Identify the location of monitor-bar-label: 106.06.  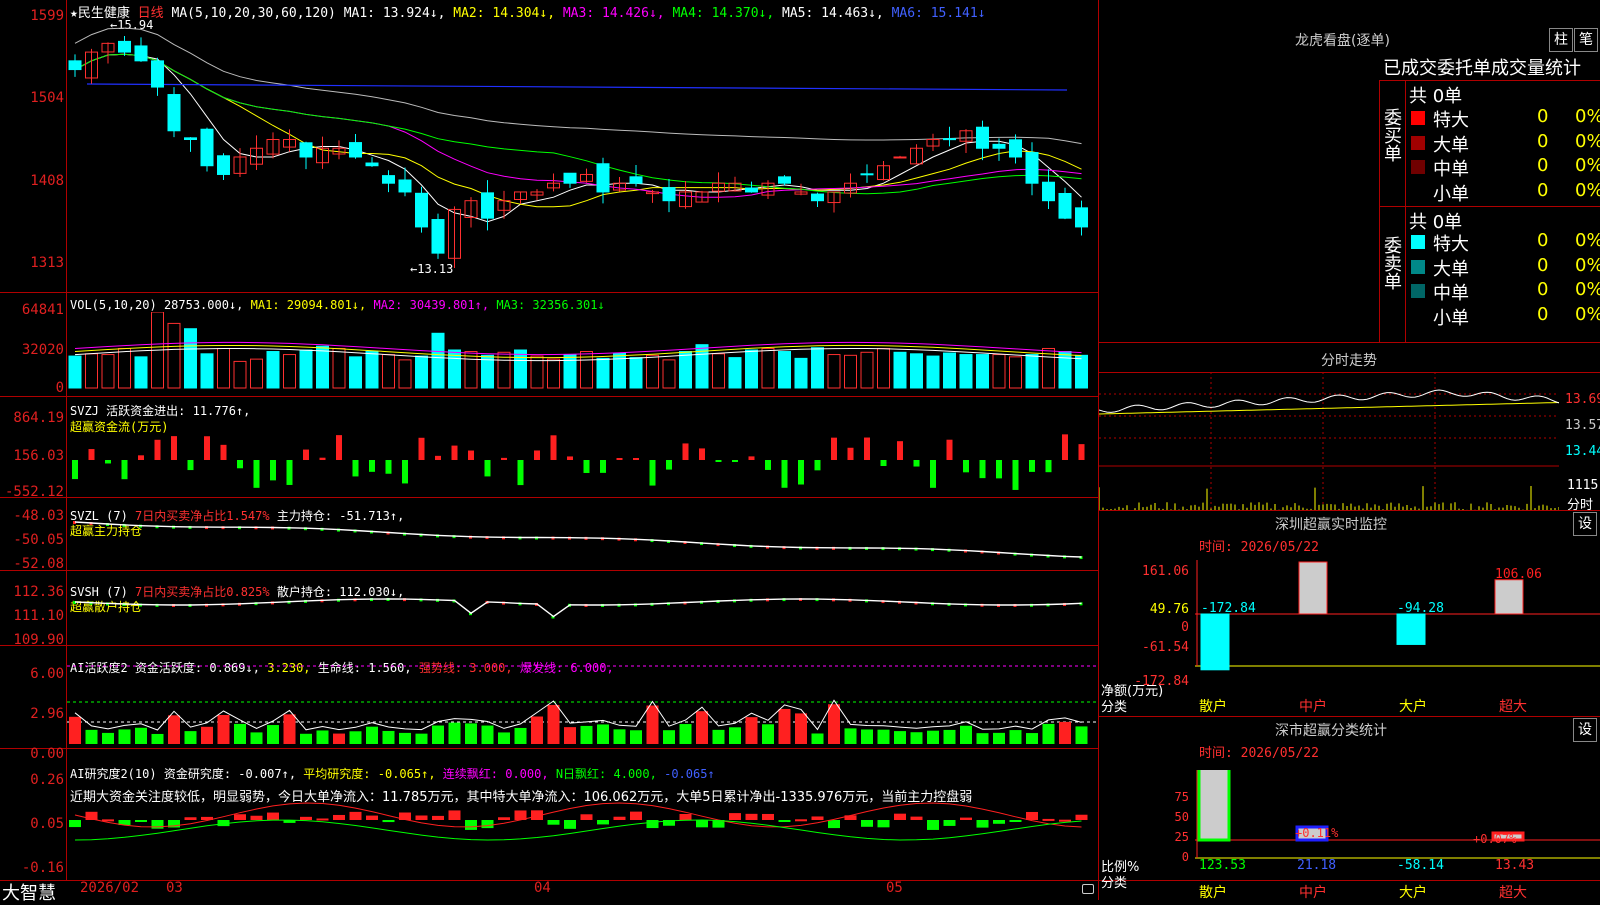
(1518, 574).